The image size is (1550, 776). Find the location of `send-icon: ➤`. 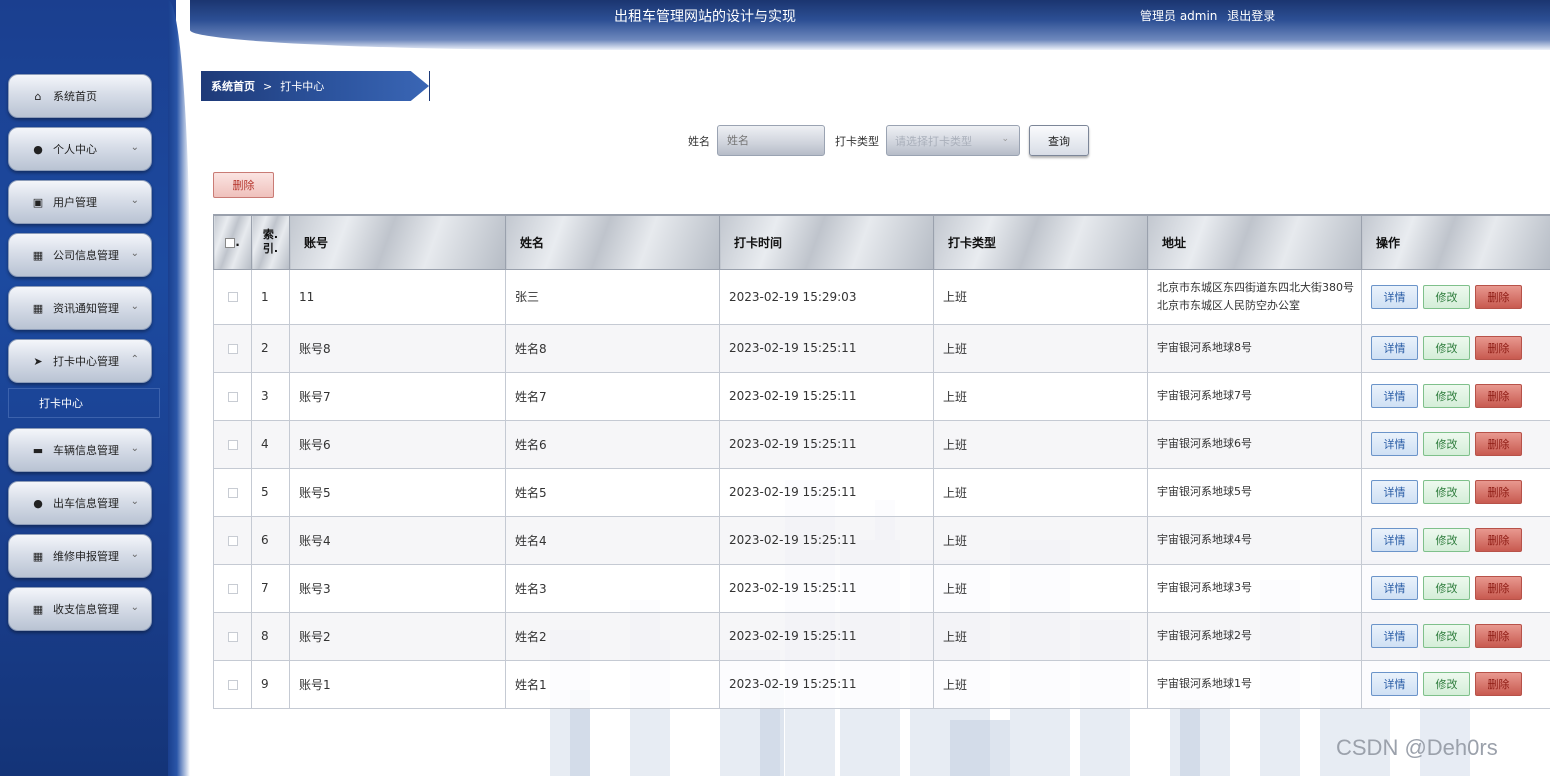

send-icon: ➤ is located at coordinates (38, 361).